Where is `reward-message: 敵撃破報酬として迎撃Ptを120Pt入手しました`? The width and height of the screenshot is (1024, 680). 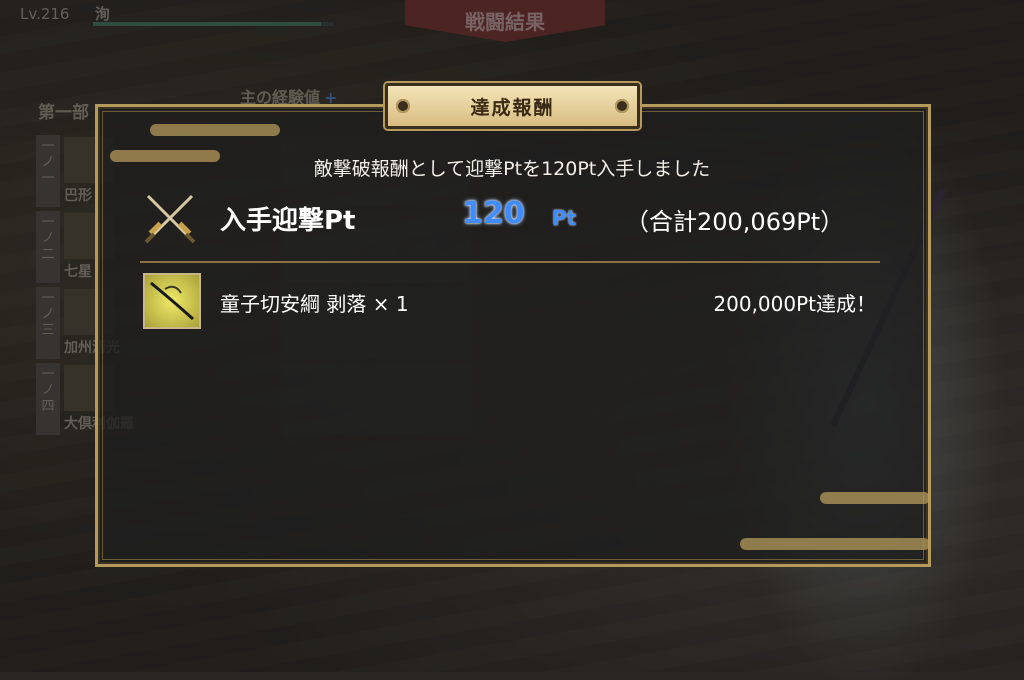
reward-message: 敵撃破報酬として迎撃Ptを120Pt入手しました is located at coordinates (512, 169).